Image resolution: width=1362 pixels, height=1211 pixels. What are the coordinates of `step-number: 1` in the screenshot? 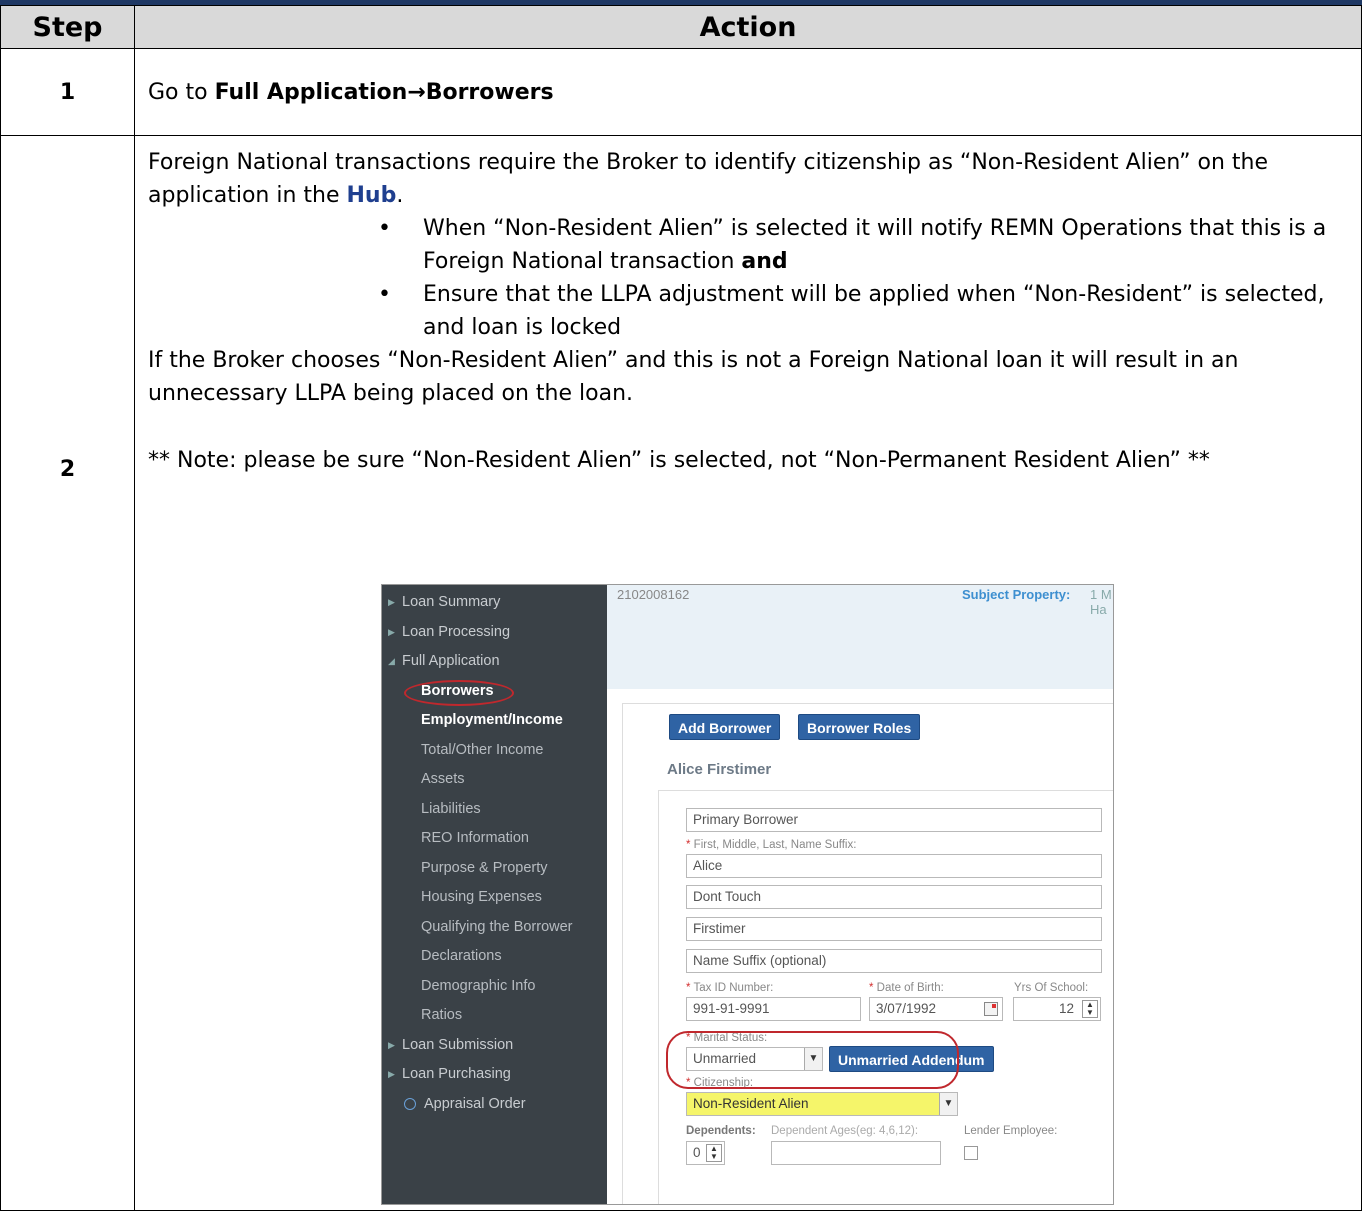 It's located at (67, 92).